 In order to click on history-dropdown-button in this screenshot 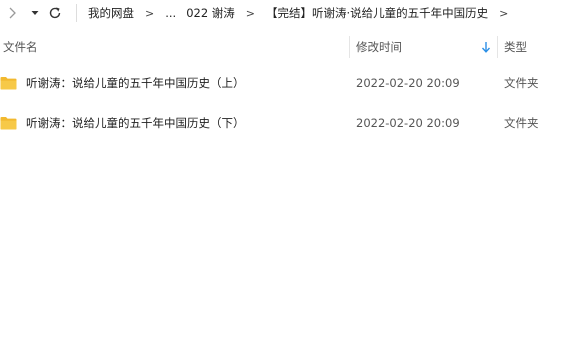, I will do `click(35, 13)`.